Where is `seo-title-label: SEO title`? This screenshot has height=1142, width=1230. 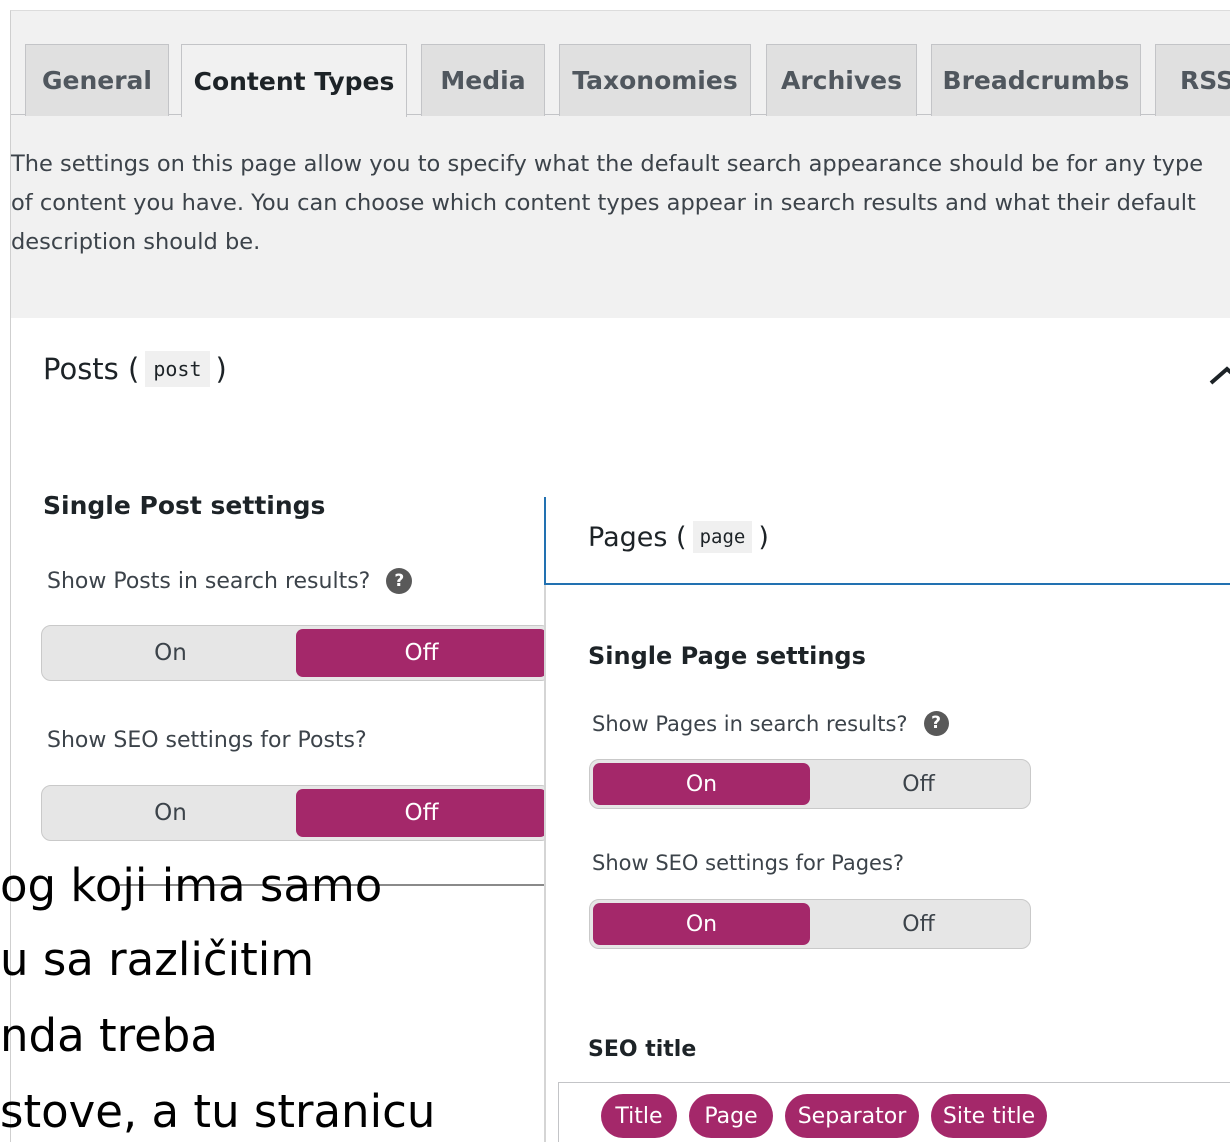 seo-title-label: SEO title is located at coordinates (642, 1049).